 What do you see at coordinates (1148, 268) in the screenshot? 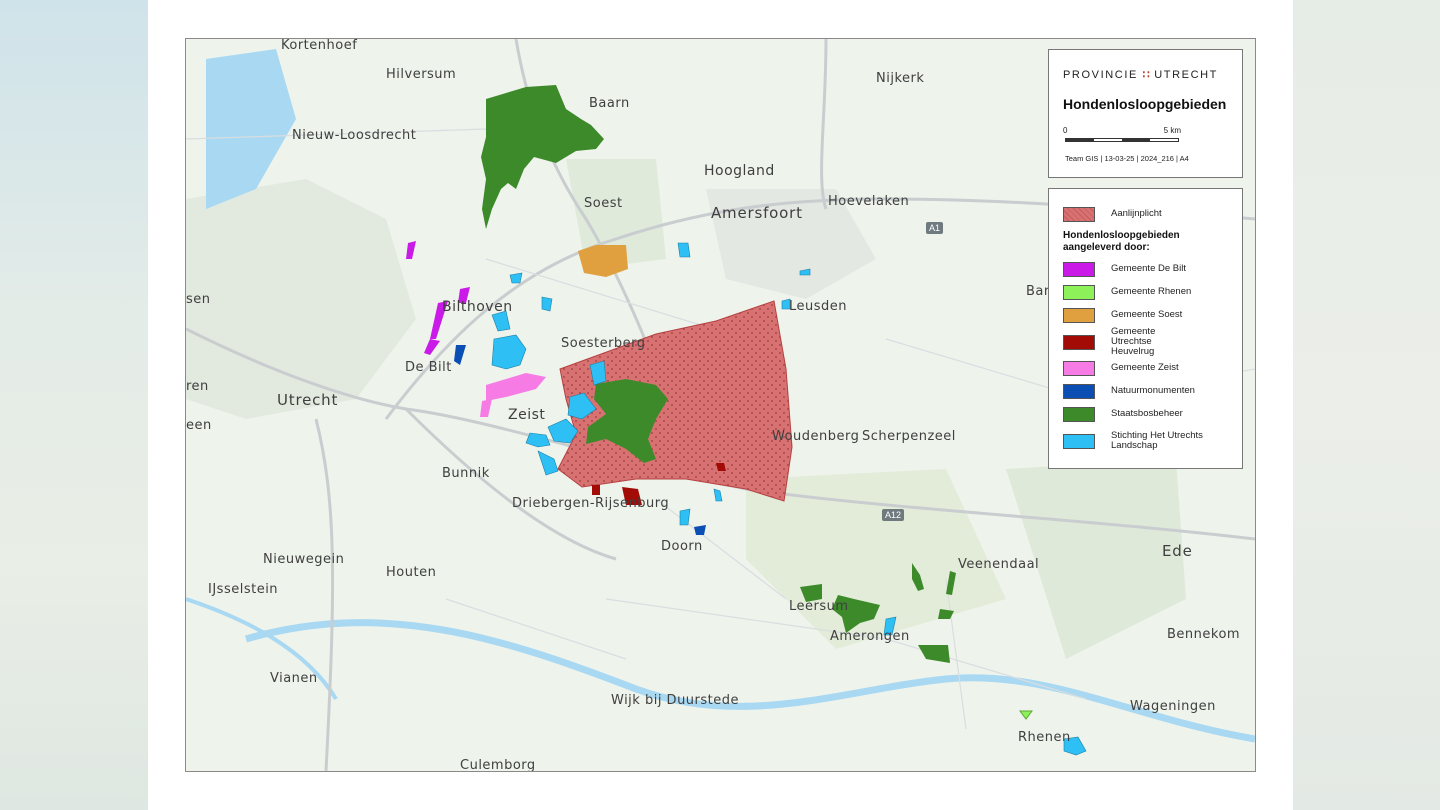
I see `legend-label: Gemeente De Bilt` at bounding box center [1148, 268].